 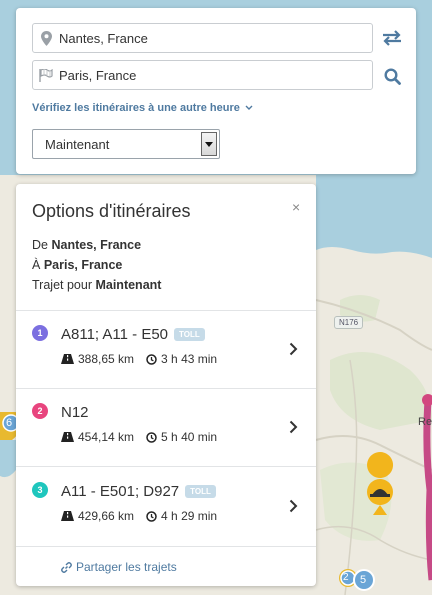 I want to click on map-cluster-count: 5, so click(x=363, y=580).